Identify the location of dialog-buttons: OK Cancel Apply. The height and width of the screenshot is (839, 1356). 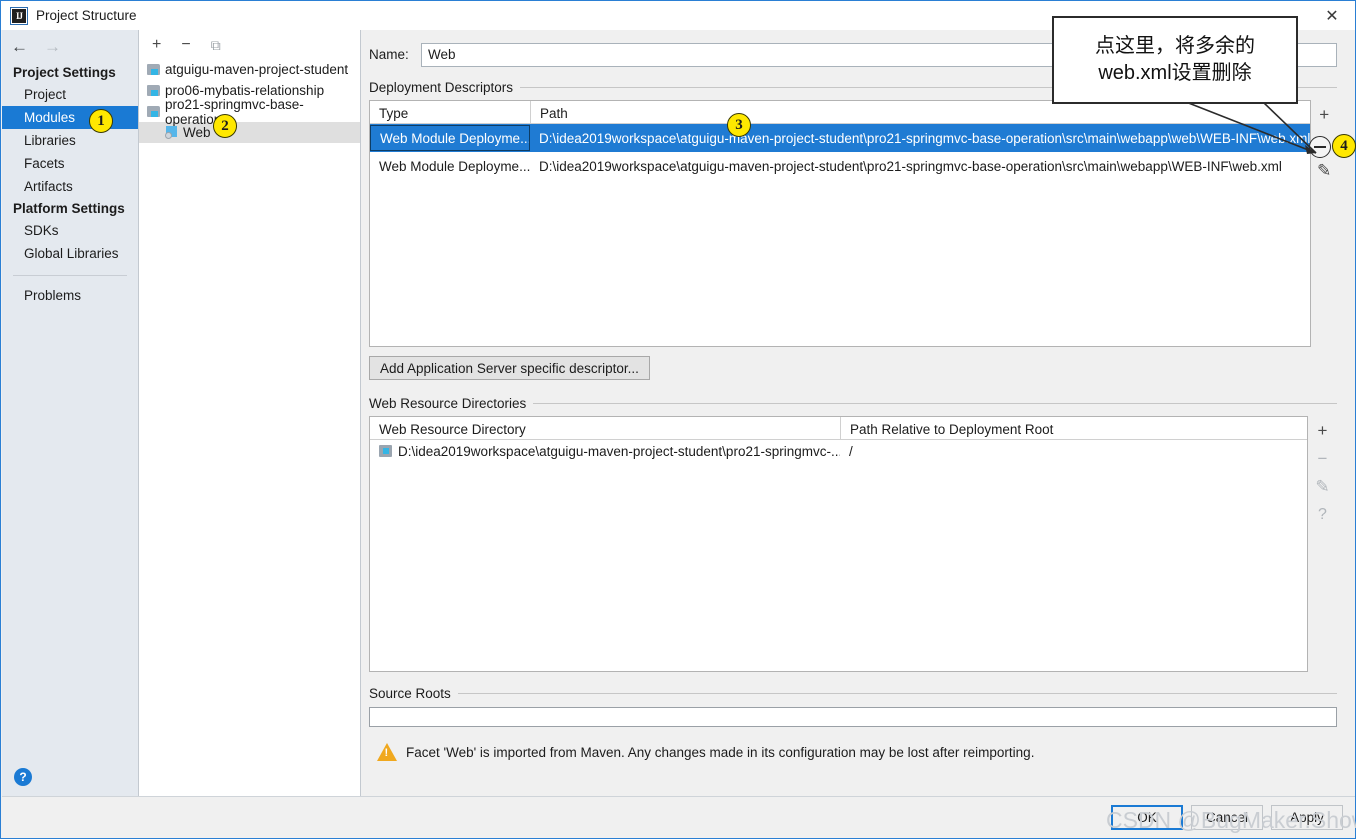
(1227, 817).